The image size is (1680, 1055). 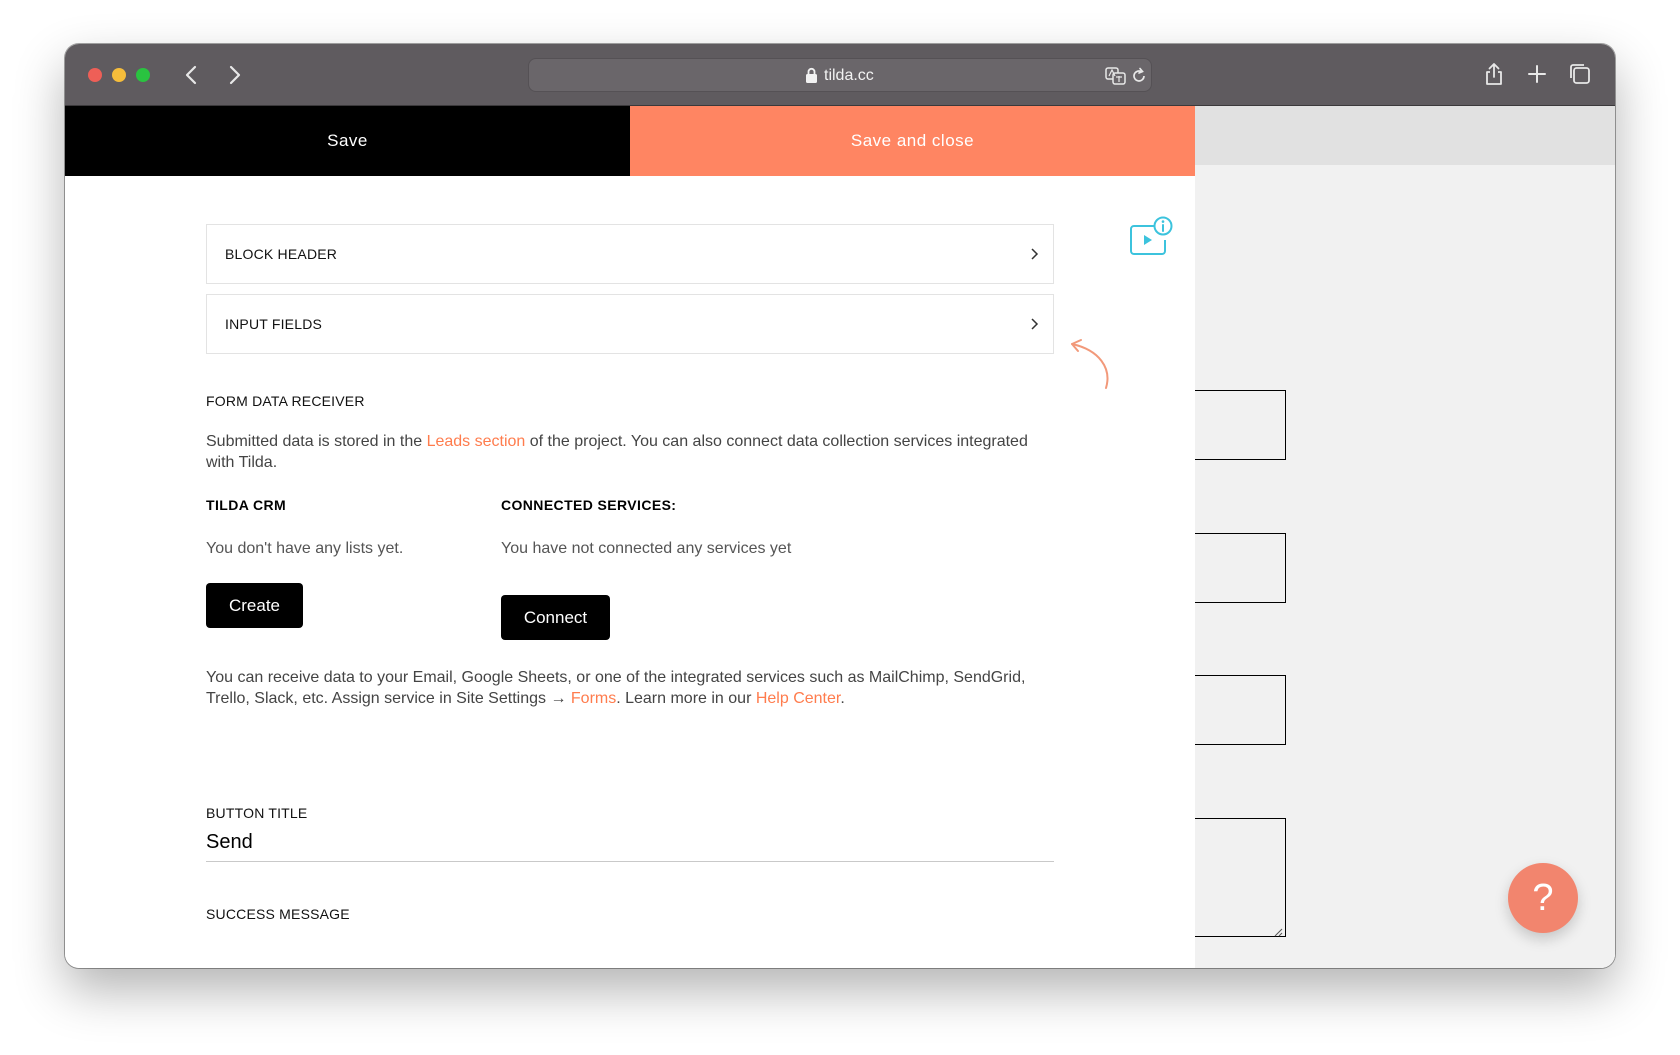 I want to click on browser-toolbar: tilda.cc, so click(x=840, y=75).